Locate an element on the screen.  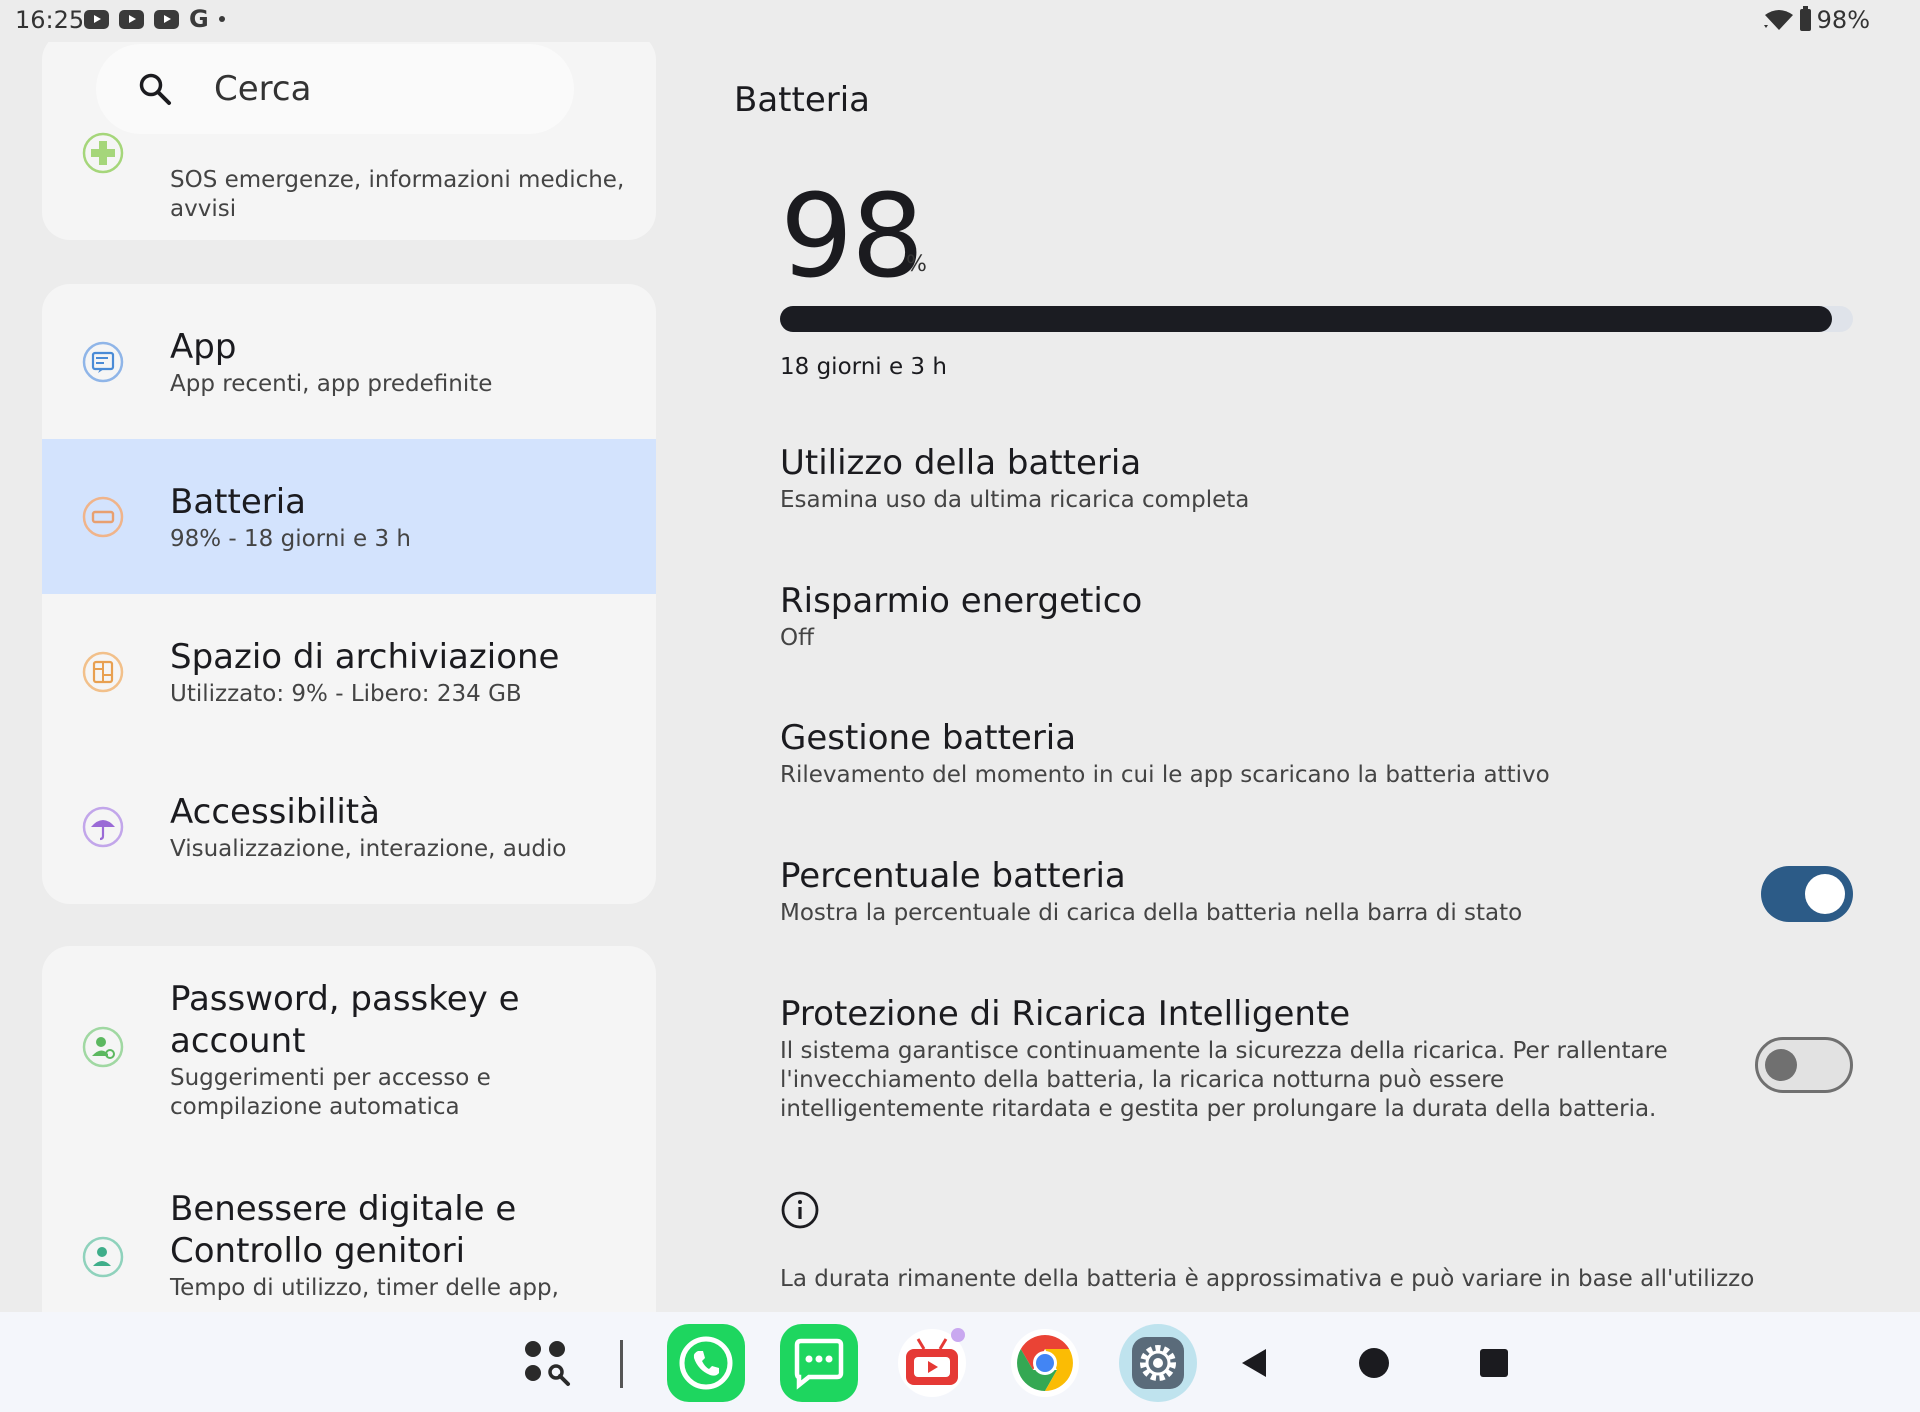
wellbeing-icon is located at coordinates (103, 1257).